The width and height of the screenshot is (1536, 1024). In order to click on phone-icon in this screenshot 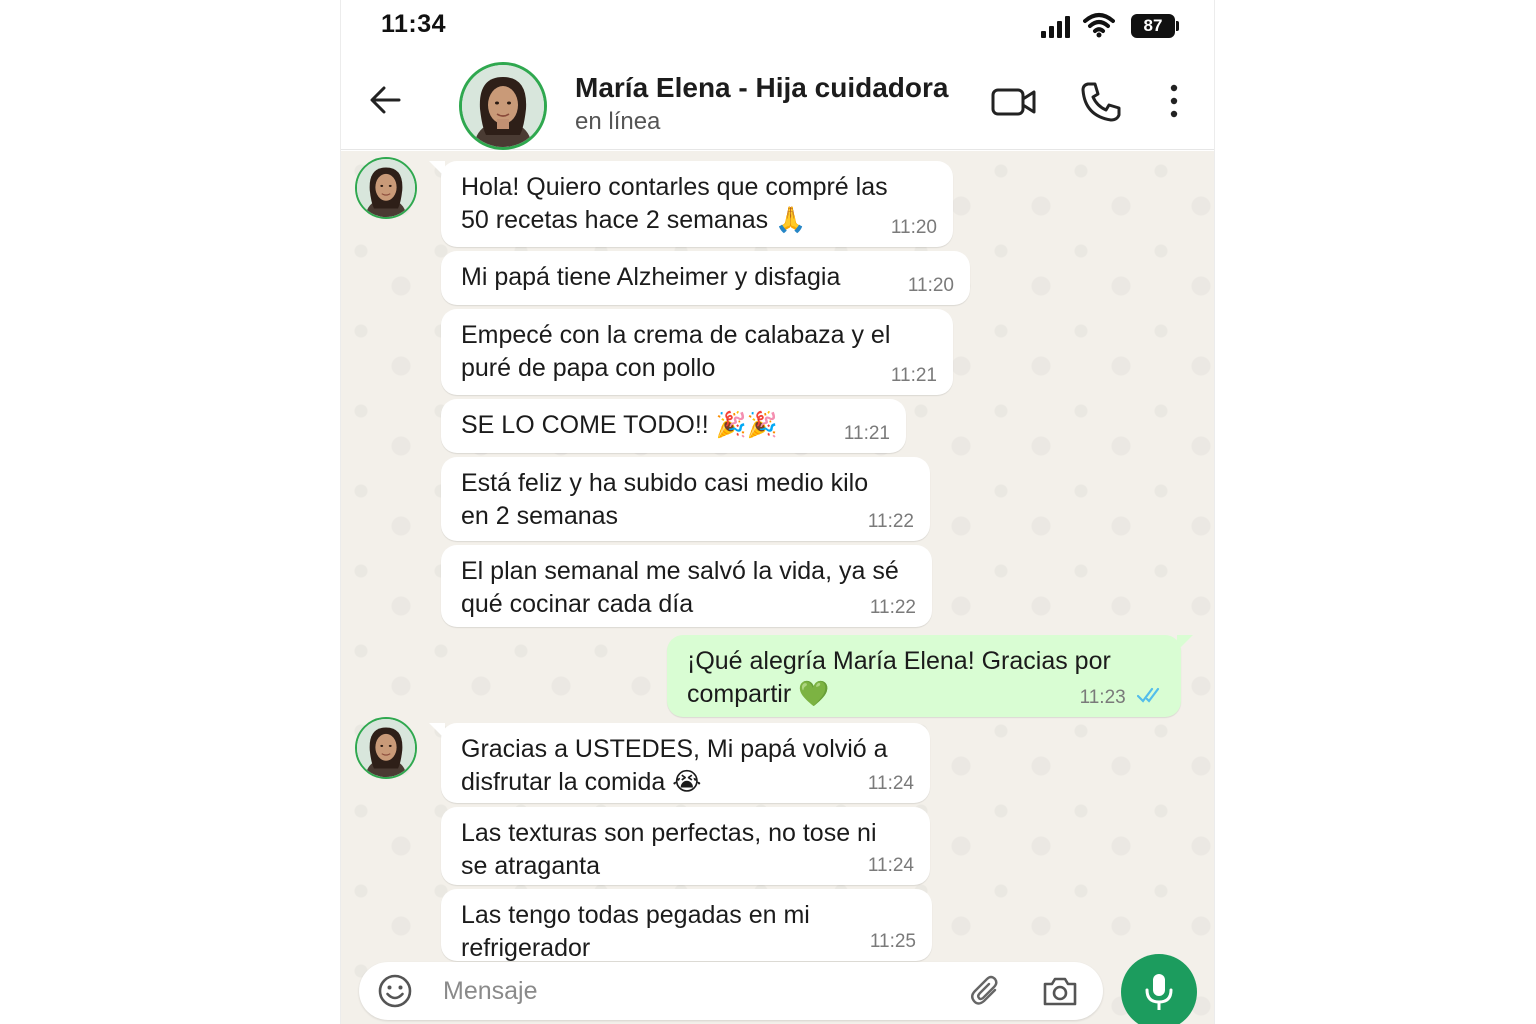, I will do `click(1102, 102)`.